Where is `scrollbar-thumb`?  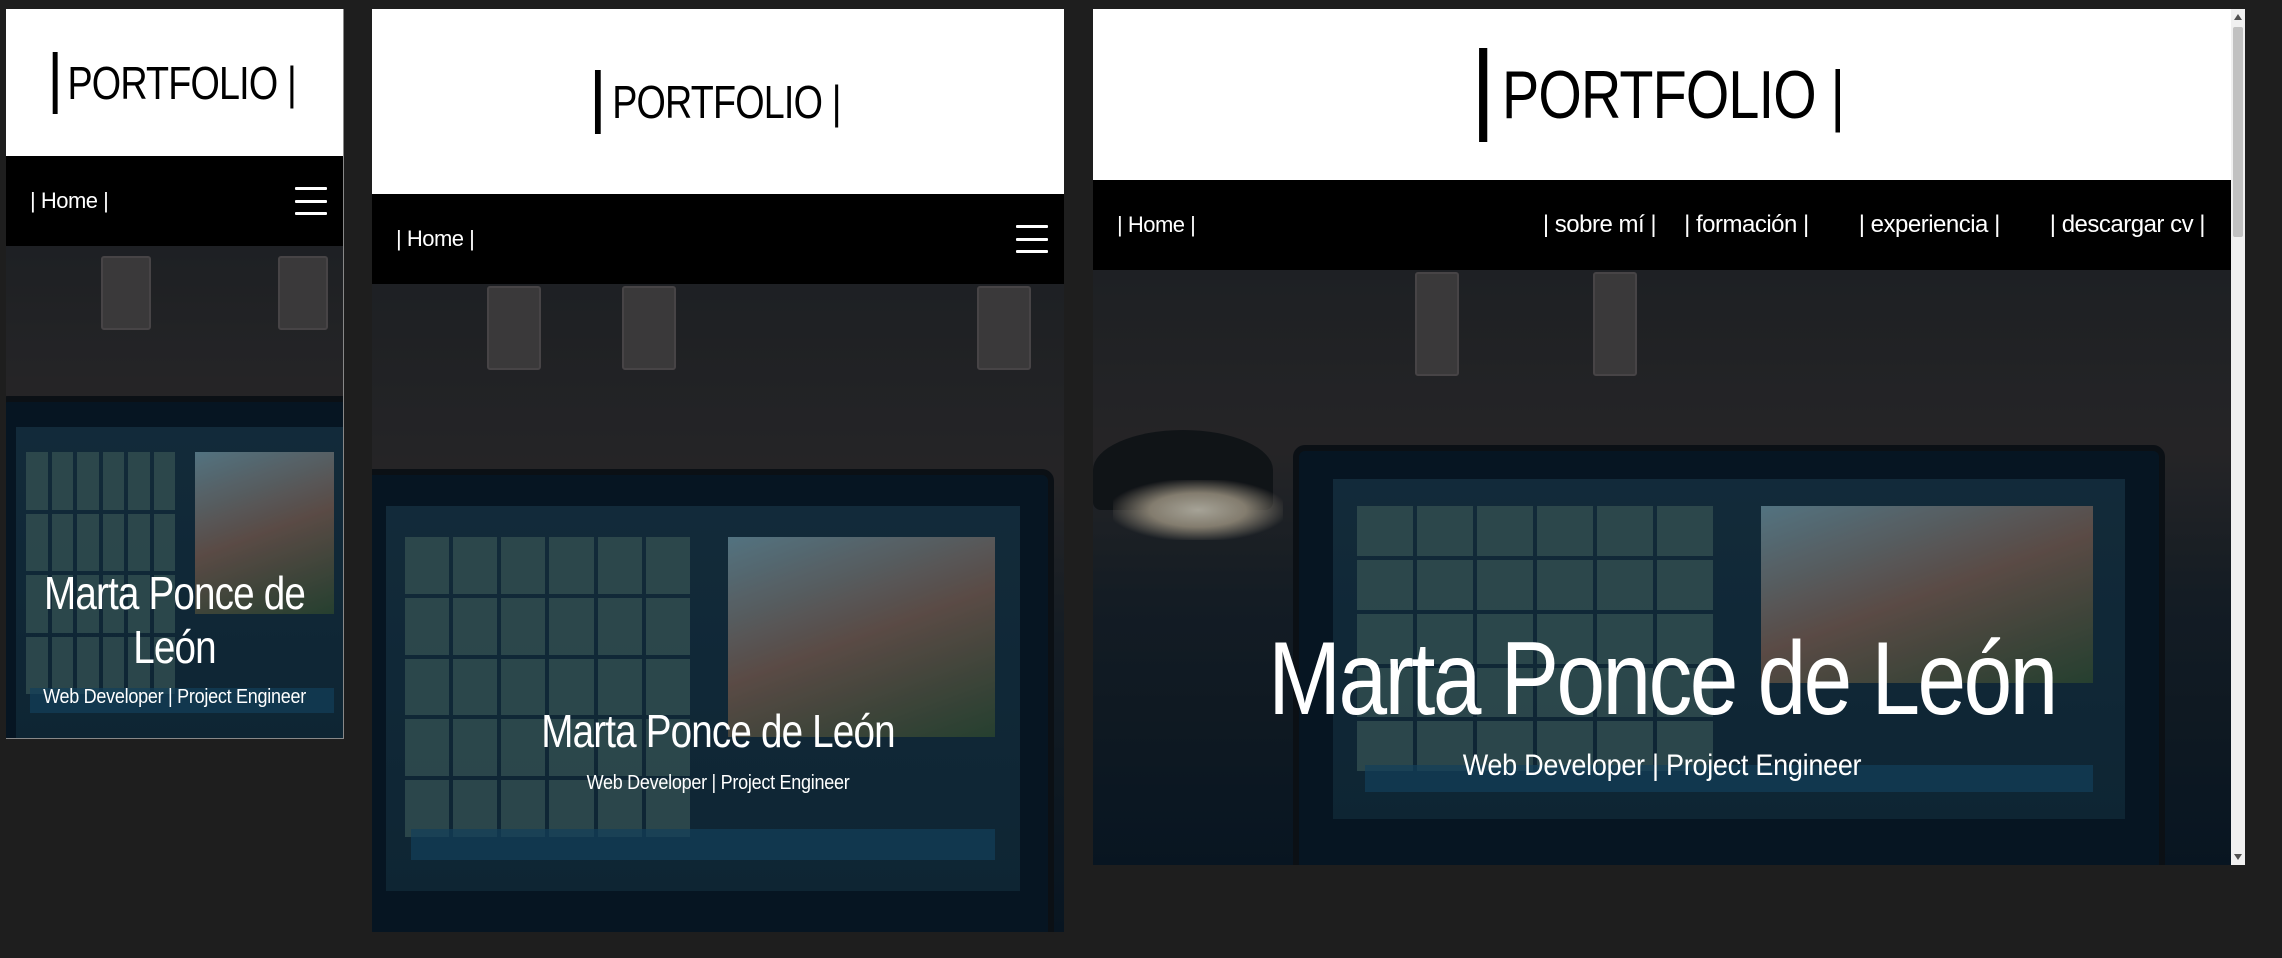 scrollbar-thumb is located at coordinates (2238, 132).